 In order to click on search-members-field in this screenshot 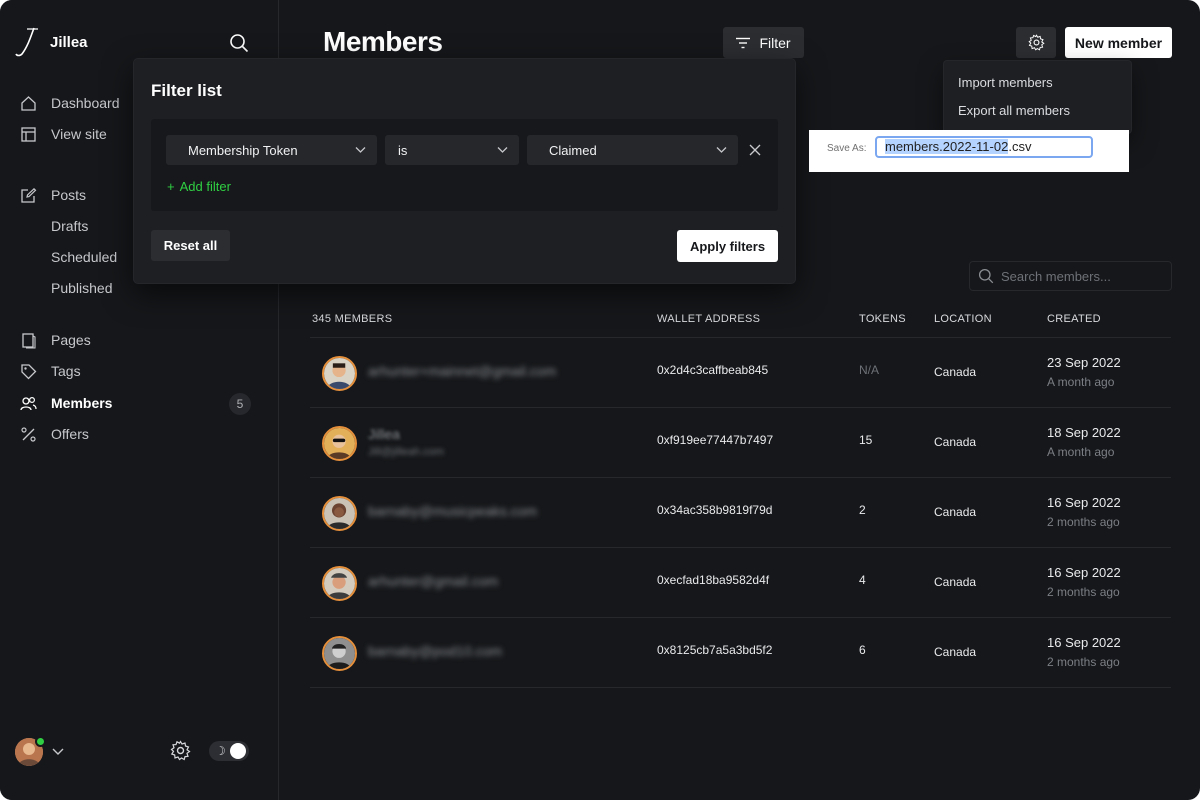, I will do `click(1070, 276)`.